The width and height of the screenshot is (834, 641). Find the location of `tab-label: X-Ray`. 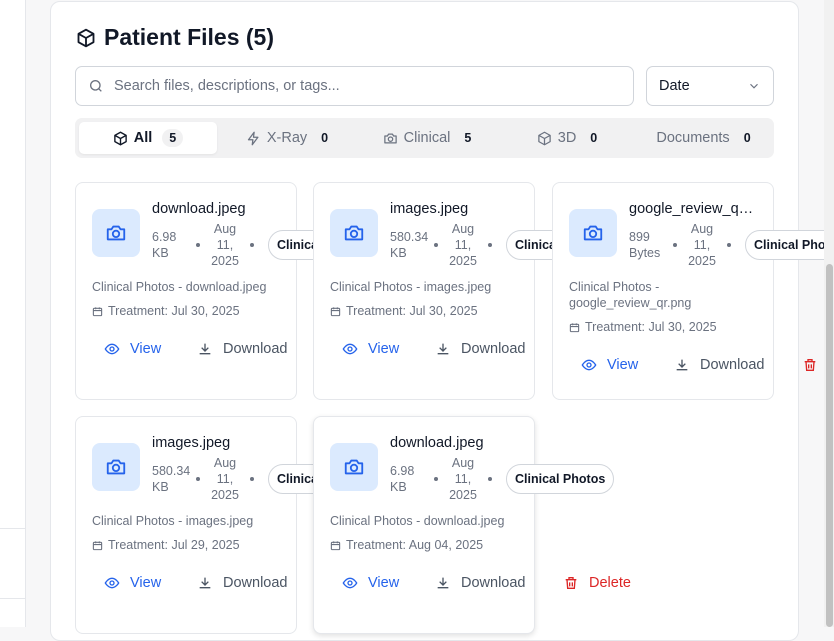

tab-label: X-Ray is located at coordinates (287, 138).